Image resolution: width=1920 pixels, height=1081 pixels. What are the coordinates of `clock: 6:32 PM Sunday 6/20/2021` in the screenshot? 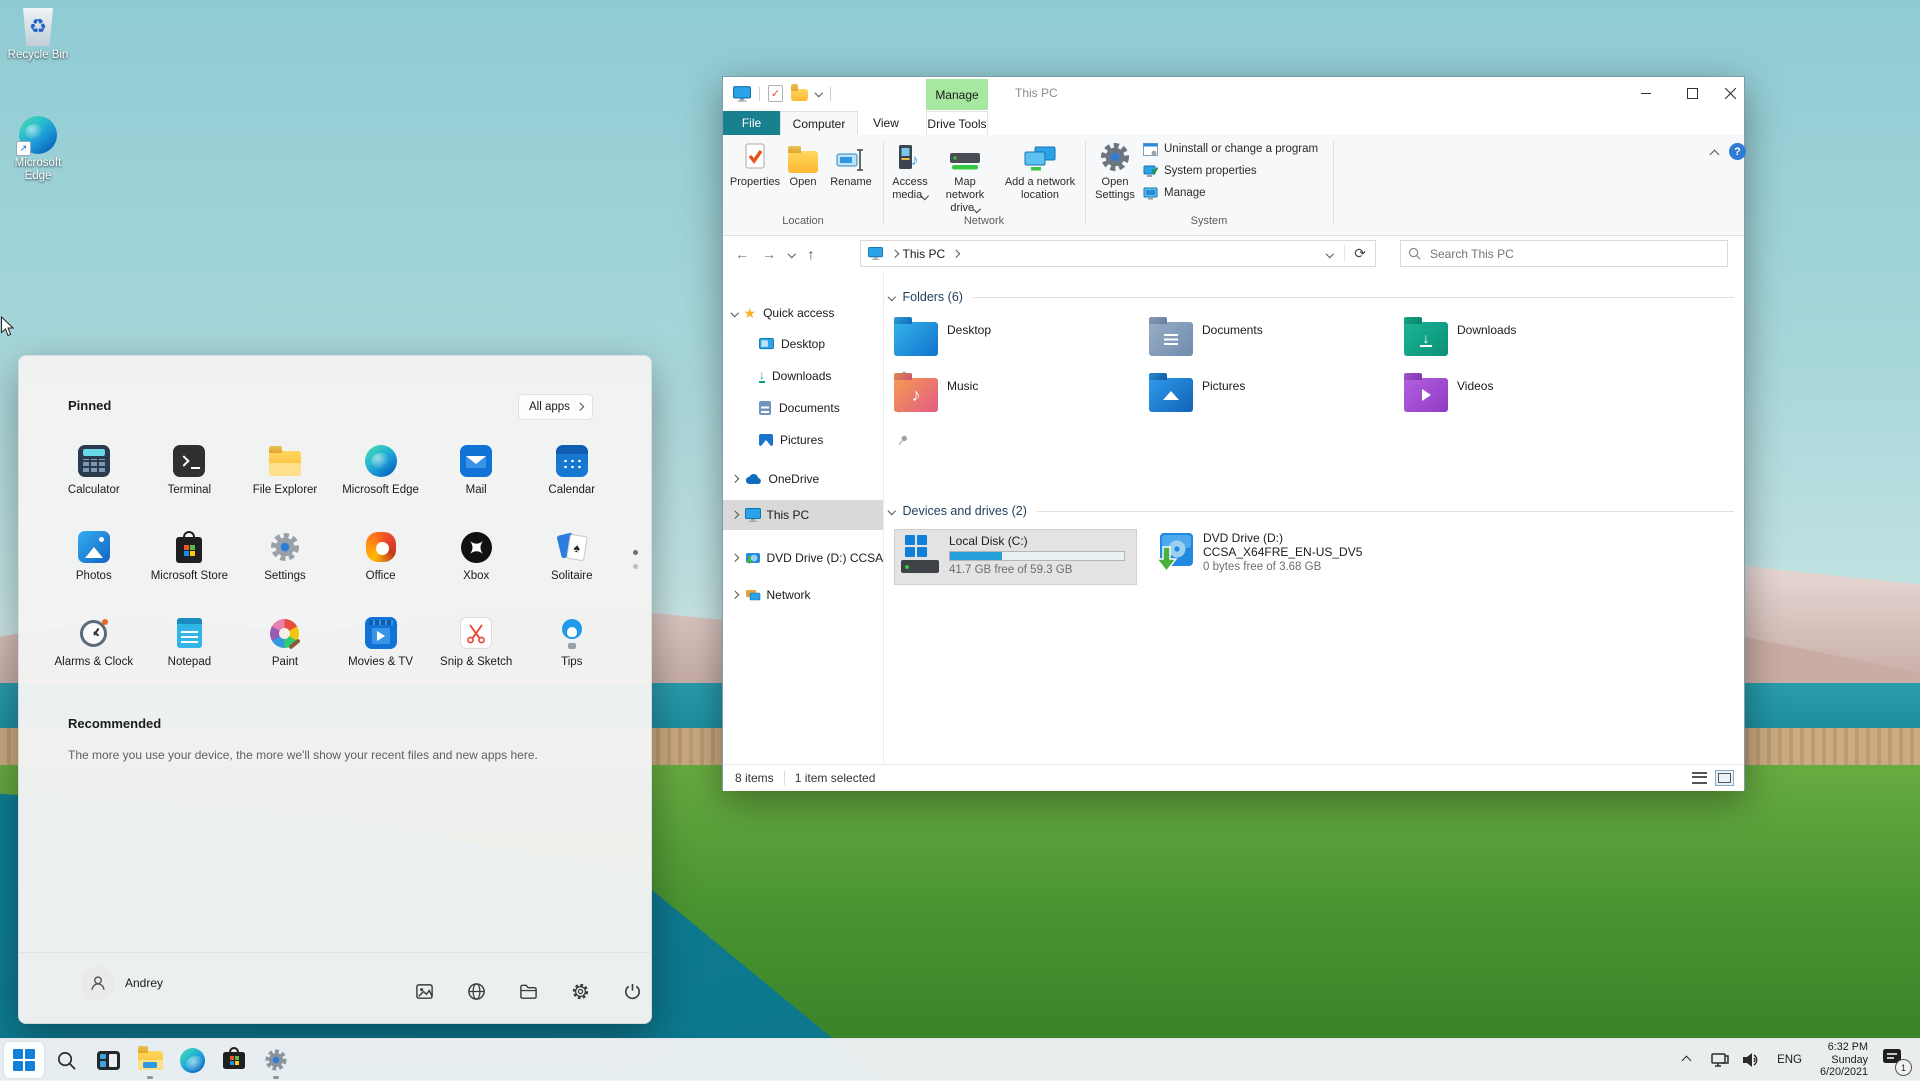 It's located at (1837, 1060).